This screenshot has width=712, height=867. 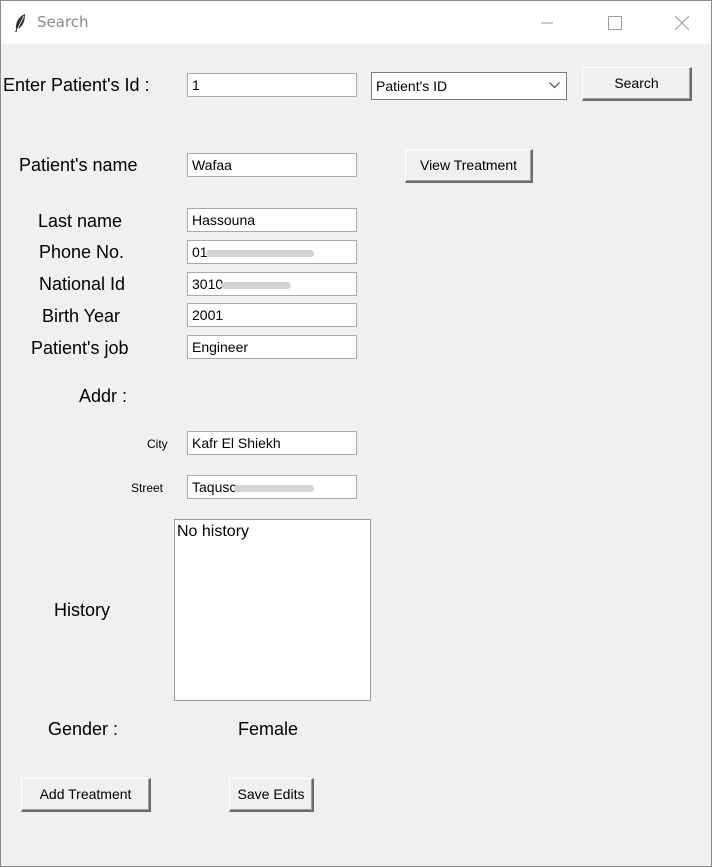 What do you see at coordinates (103, 396) in the screenshot?
I see `address-label: Addr :` at bounding box center [103, 396].